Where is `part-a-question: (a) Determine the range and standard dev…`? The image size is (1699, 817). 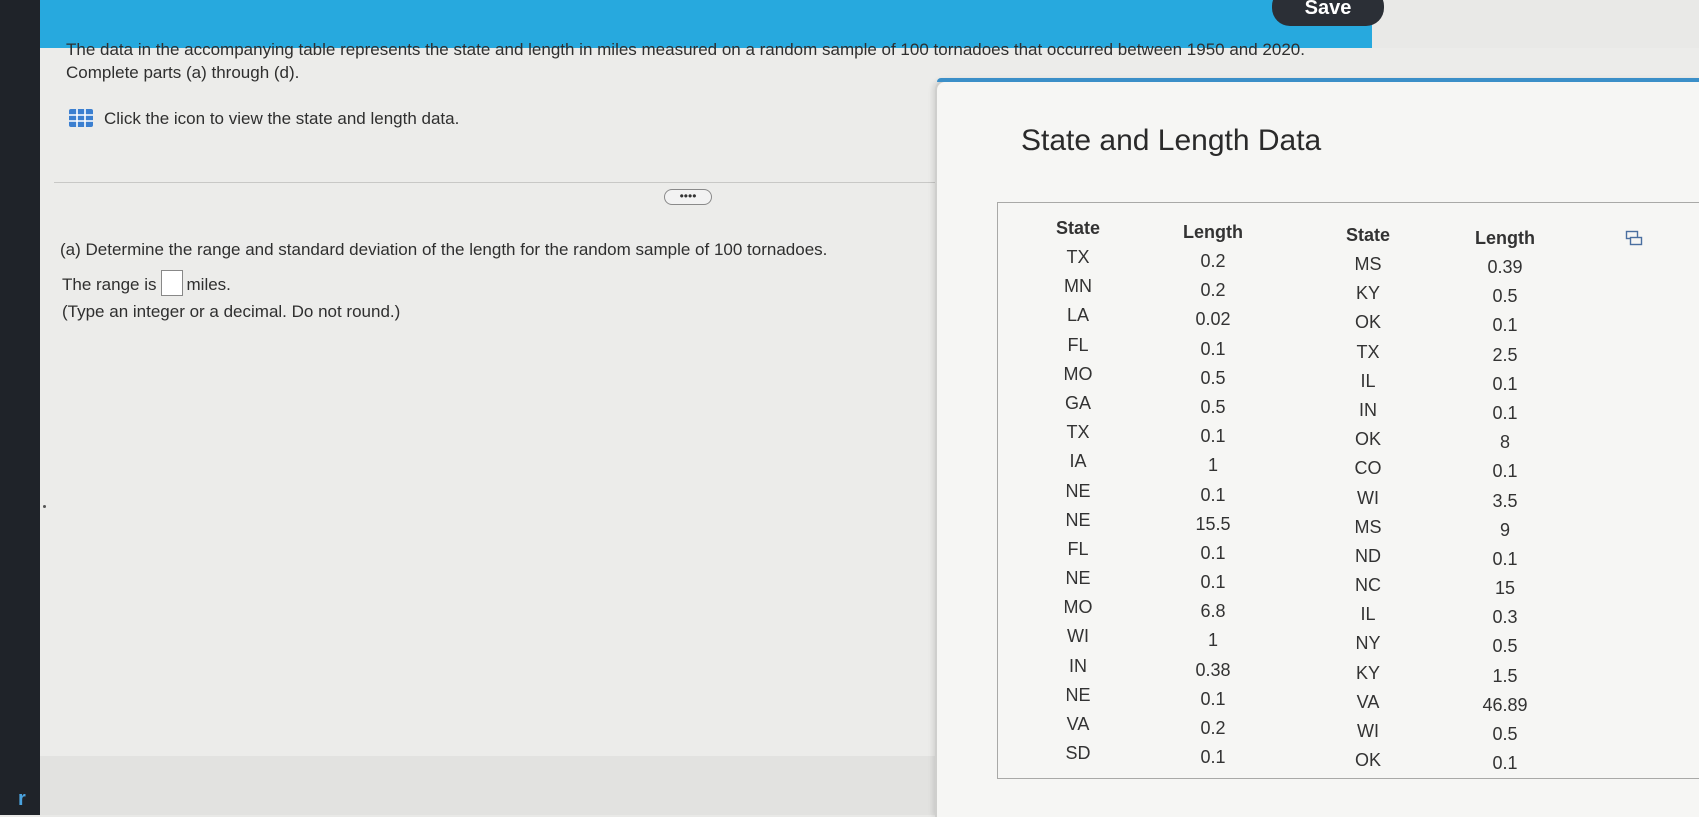 part-a-question: (a) Determine the range and standard dev… is located at coordinates (444, 249).